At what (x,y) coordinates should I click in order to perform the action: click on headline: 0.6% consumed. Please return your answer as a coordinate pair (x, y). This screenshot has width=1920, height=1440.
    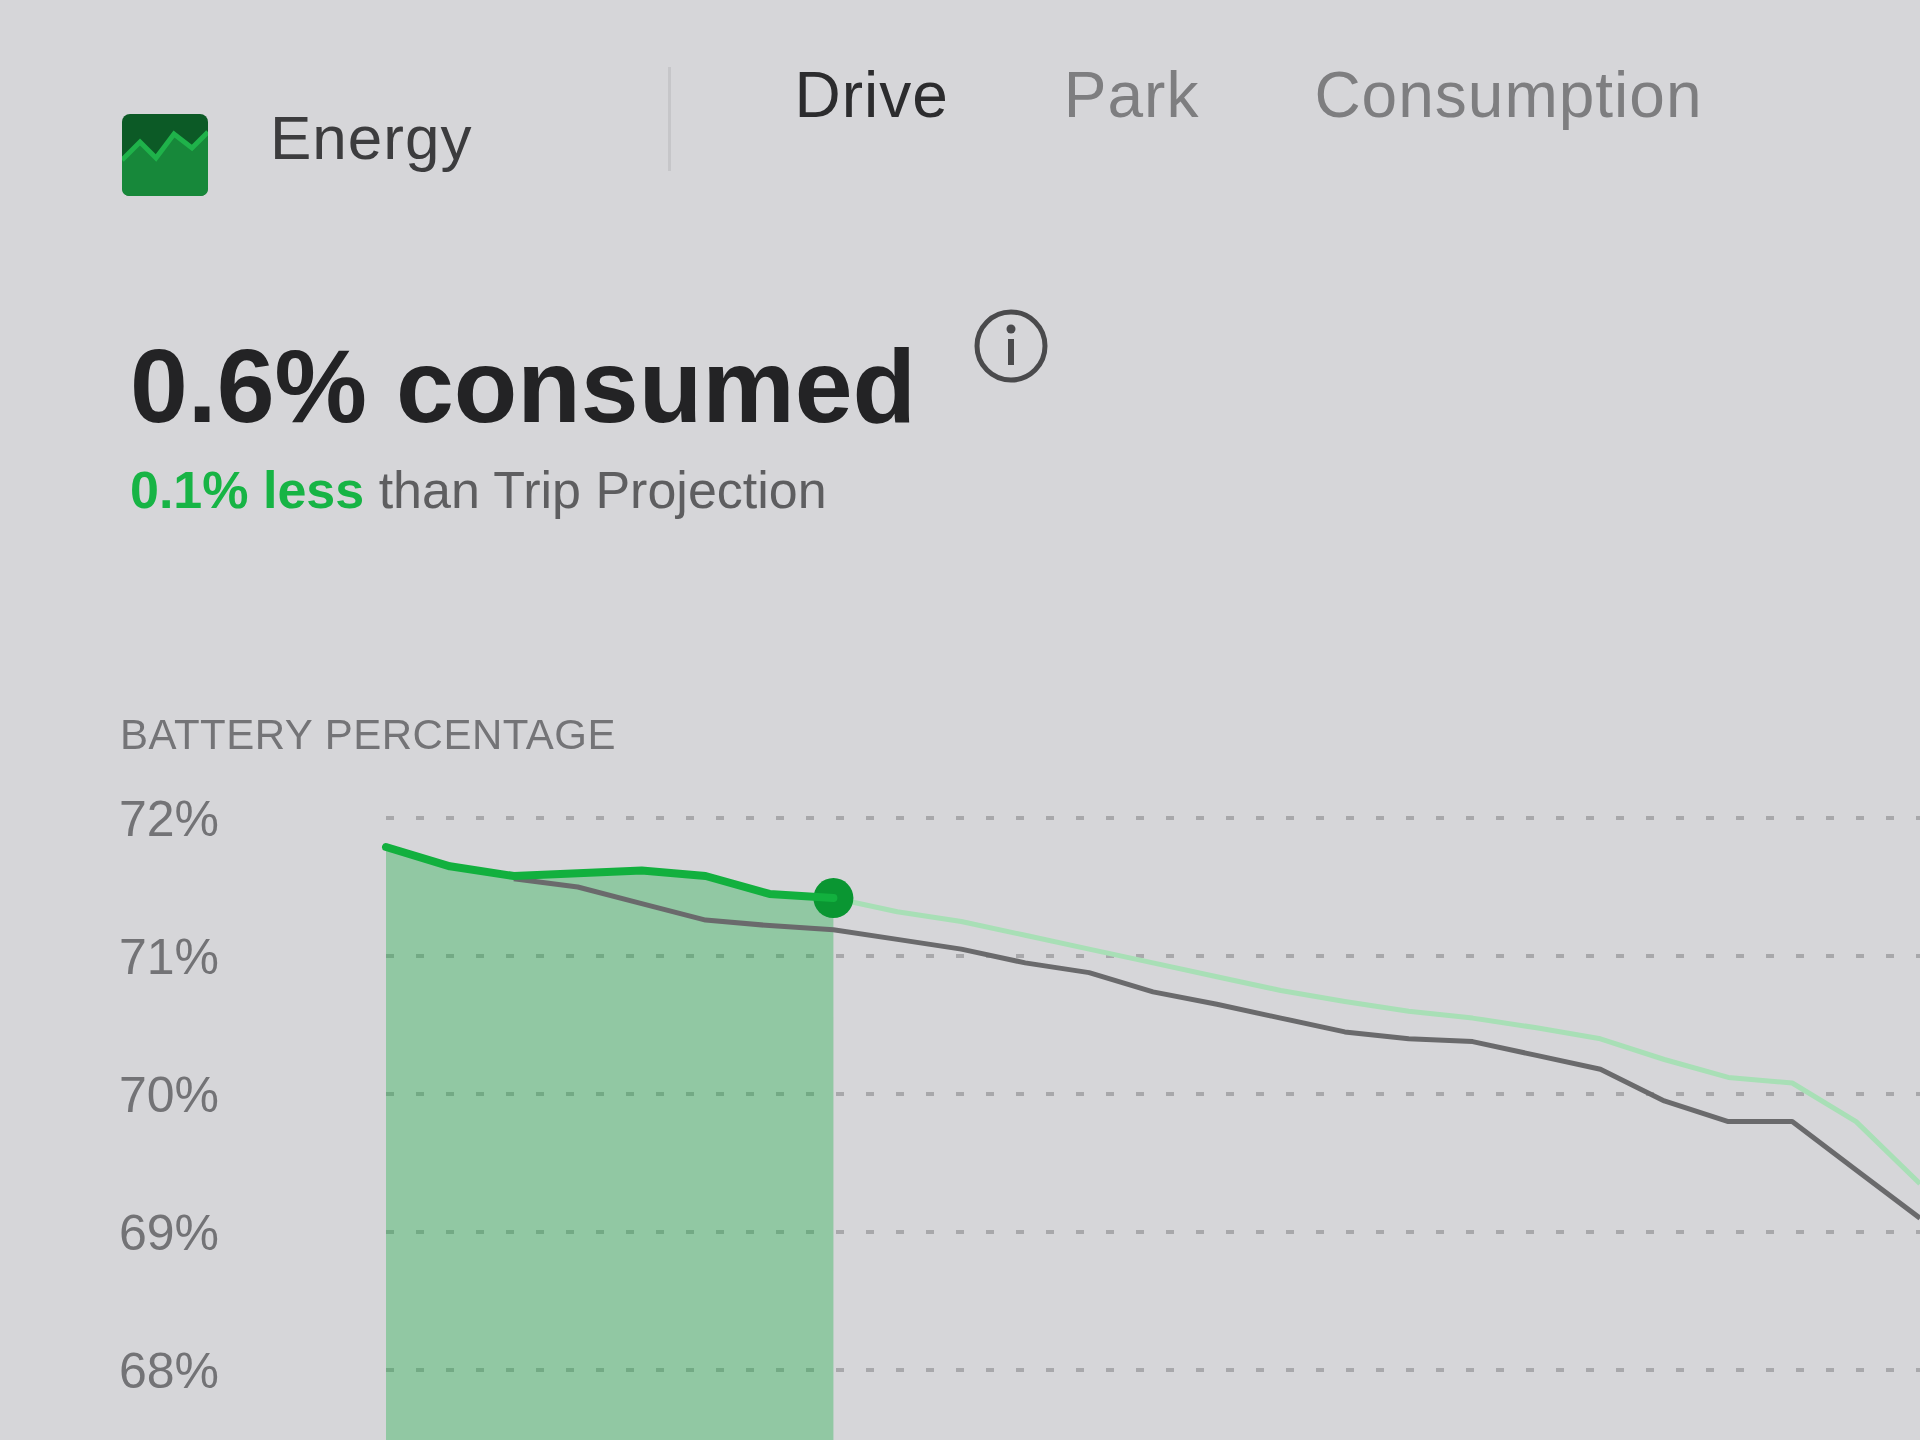
    Looking at the image, I should click on (523, 386).